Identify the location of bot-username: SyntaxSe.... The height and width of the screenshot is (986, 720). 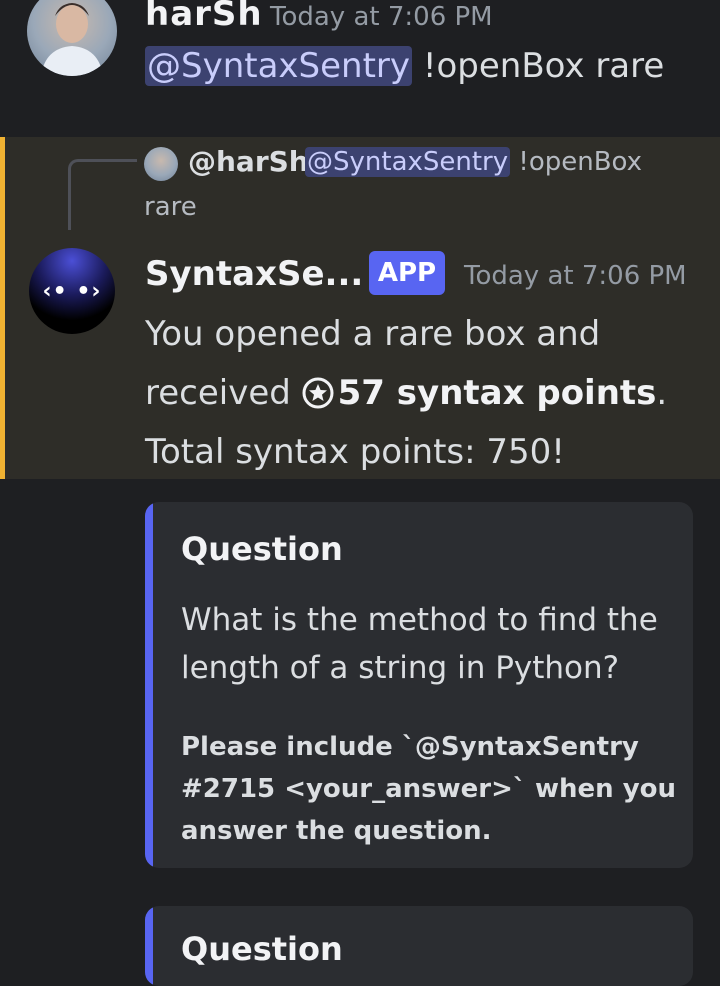
(254, 274).